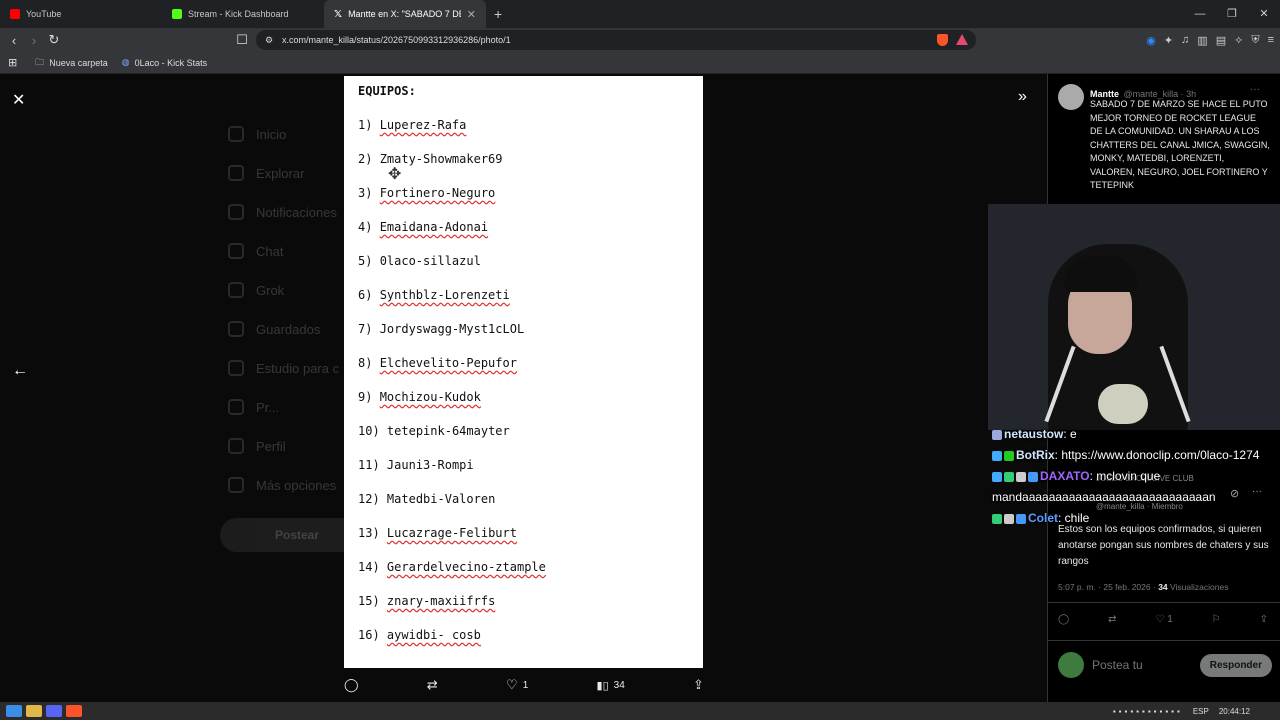 The image size is (1280, 720). I want to click on team-name: Jauni3-Rompi, so click(430, 465).